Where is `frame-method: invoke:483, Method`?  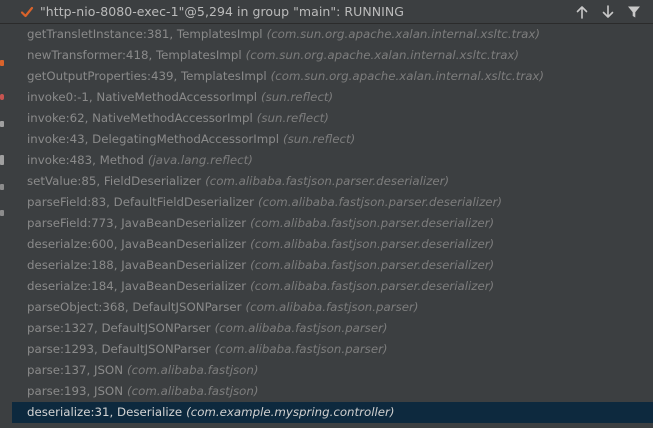
frame-method: invoke:483, Method is located at coordinates (85, 160).